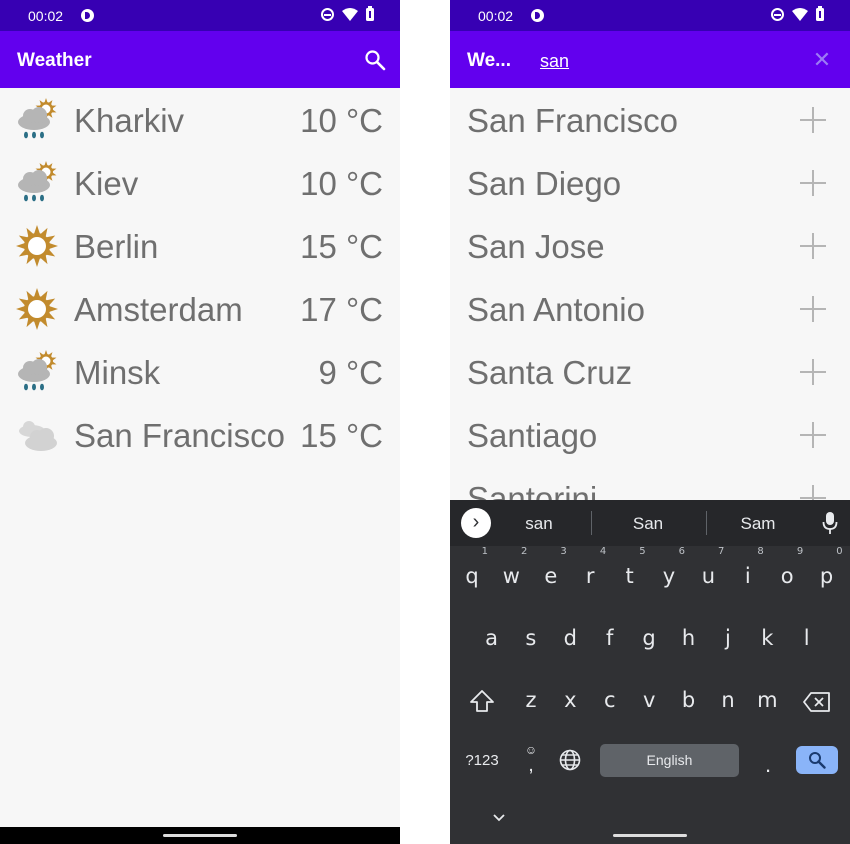  Describe the element at coordinates (817, 760) in the screenshot. I see `search-key` at that location.